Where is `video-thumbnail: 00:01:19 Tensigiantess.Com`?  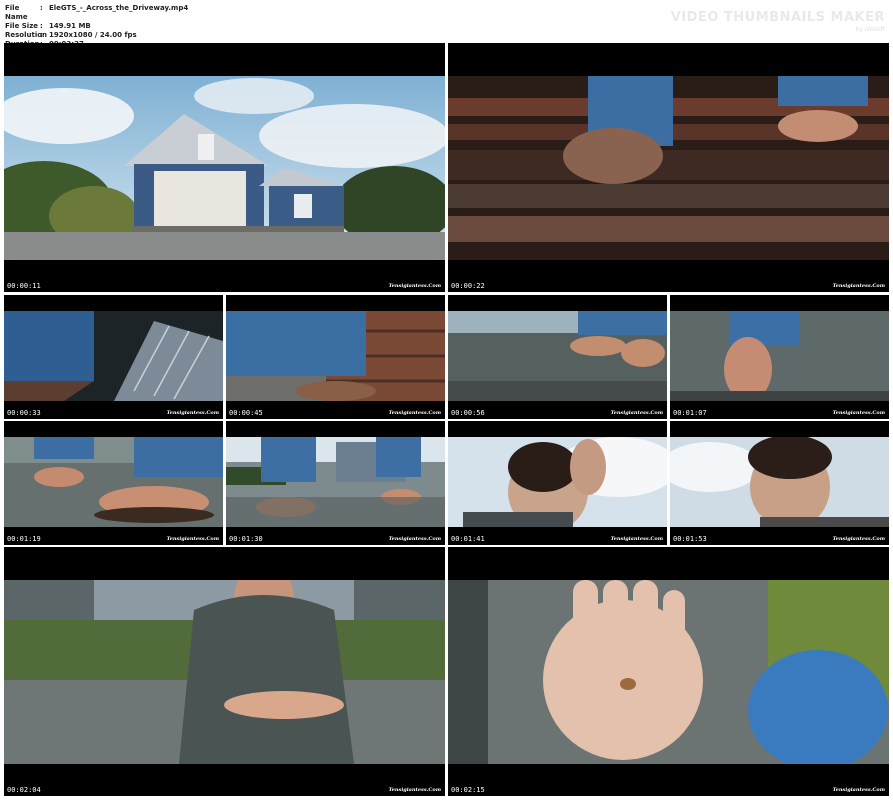 video-thumbnail: 00:01:19 Tensigiantess.Com is located at coordinates (113, 483).